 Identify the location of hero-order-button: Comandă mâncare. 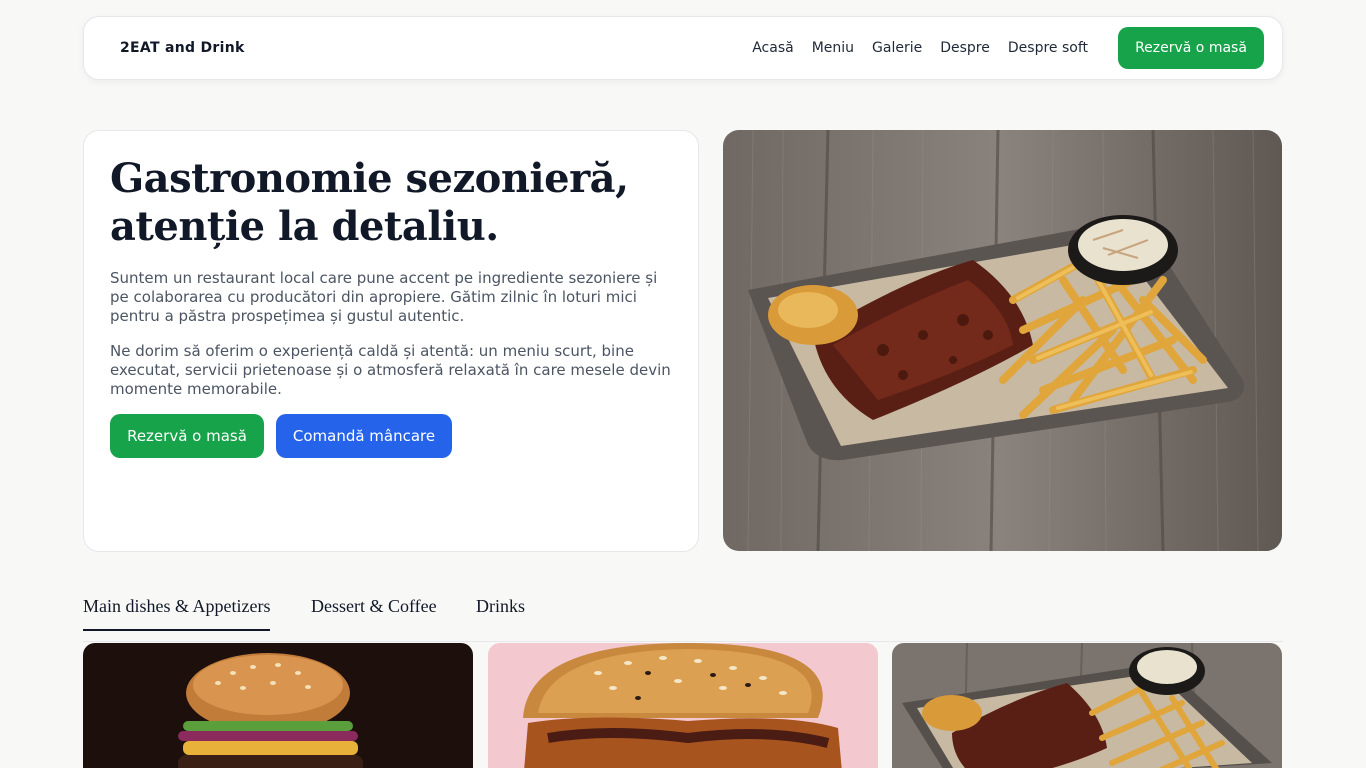
(364, 436).